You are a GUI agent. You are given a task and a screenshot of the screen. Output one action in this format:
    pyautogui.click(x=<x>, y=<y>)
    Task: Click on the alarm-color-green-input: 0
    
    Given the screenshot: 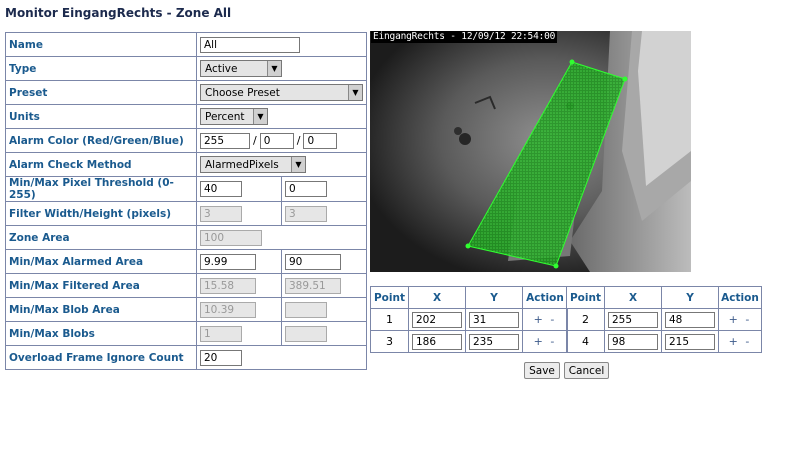 What is the action you would take?
    pyautogui.click(x=276, y=140)
    